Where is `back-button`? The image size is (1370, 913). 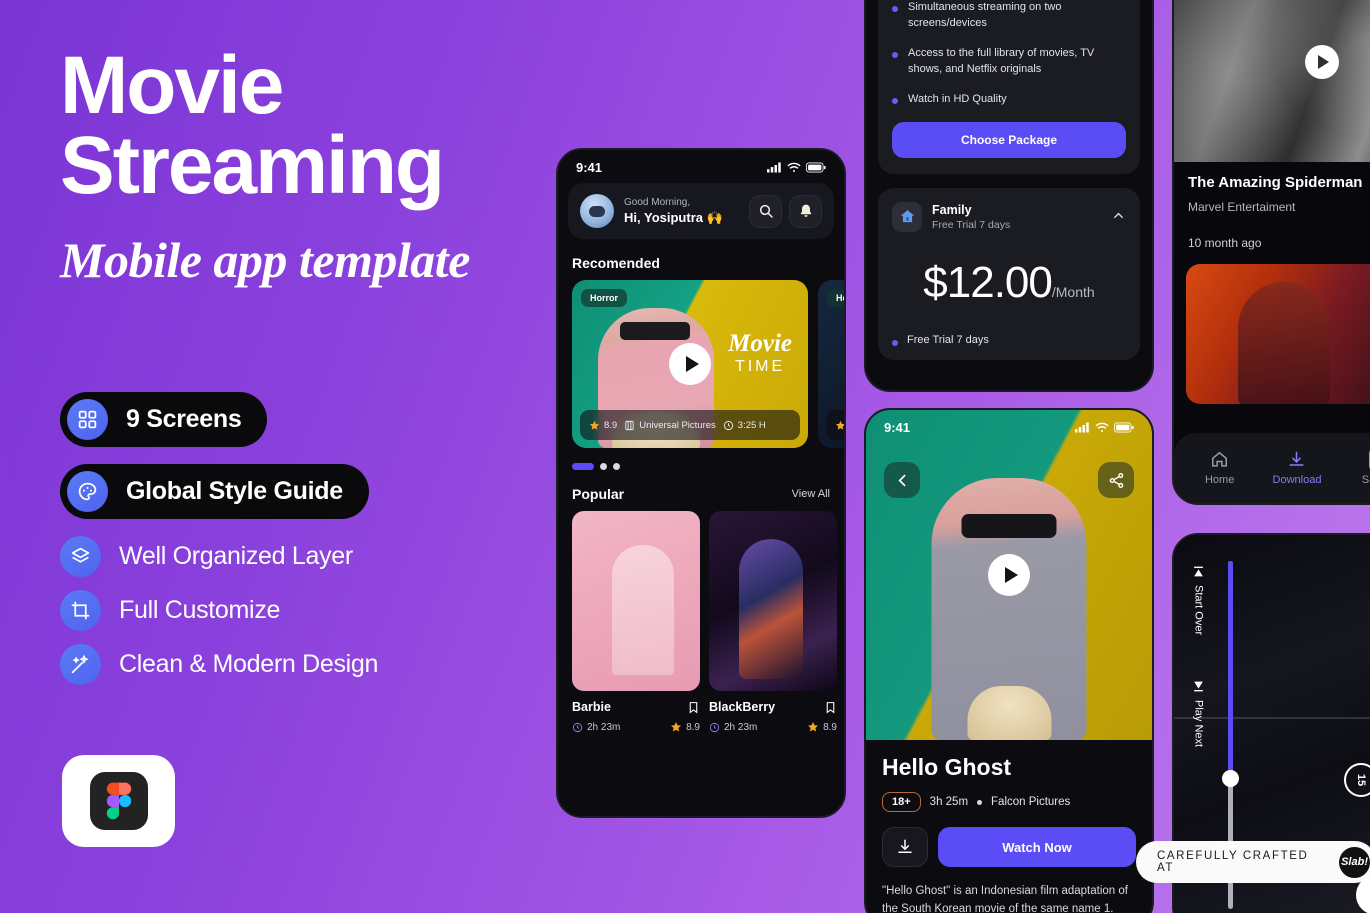
back-button is located at coordinates (902, 480).